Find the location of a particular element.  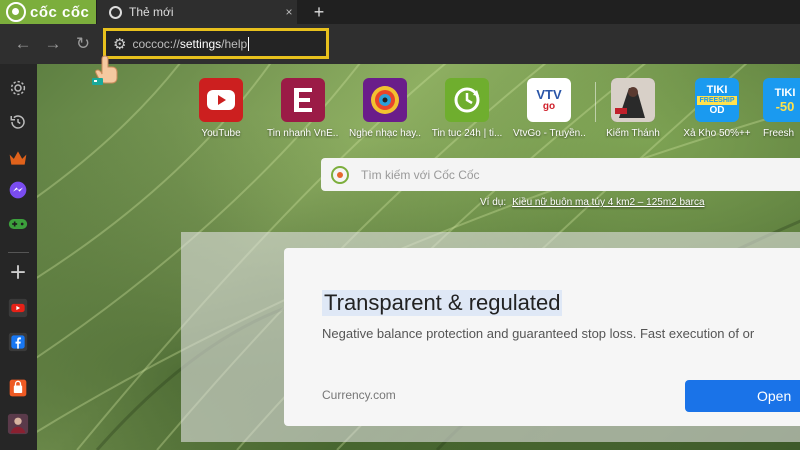

speed-dial-tiki: TIKI FREESHIP OD Xả Kho 50%++ is located at coordinates (717, 108).